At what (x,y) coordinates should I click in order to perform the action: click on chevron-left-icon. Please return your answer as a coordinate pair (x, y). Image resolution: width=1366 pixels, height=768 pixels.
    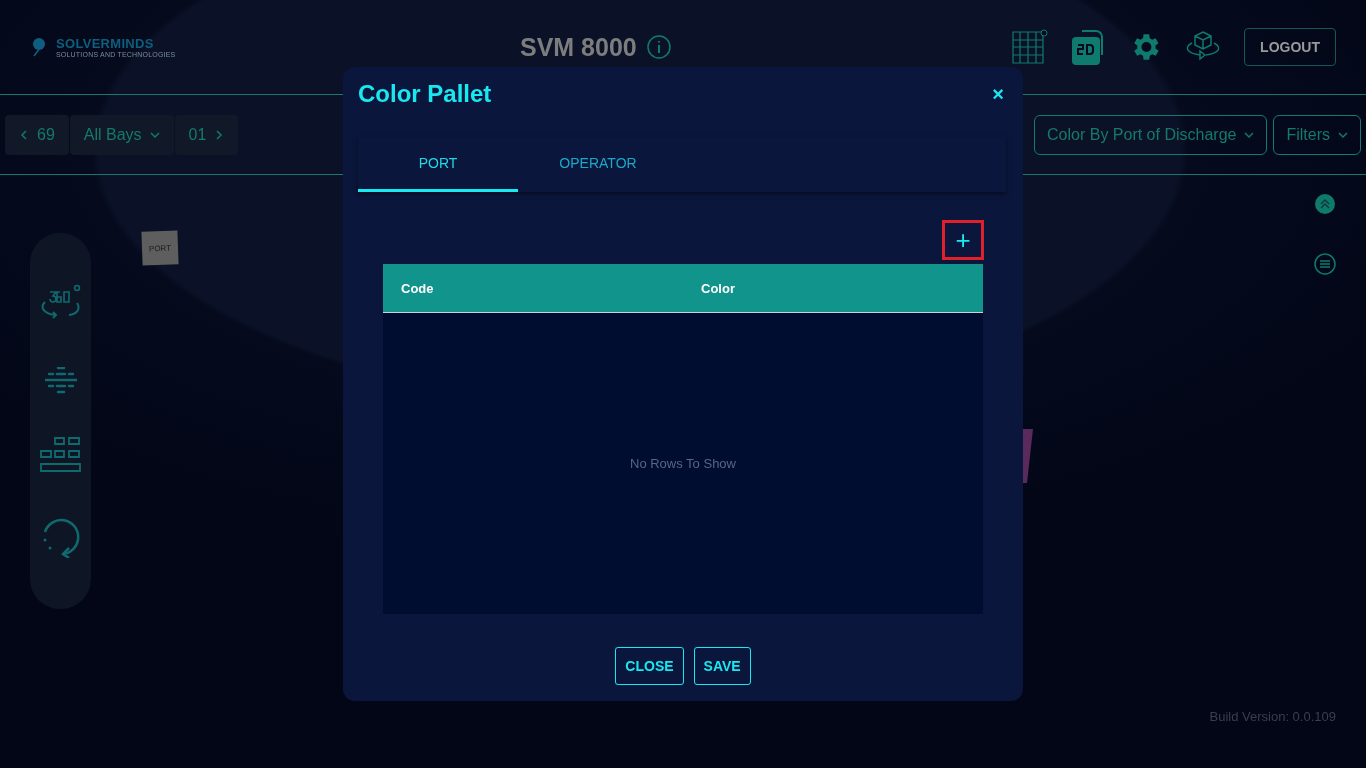
    Looking at the image, I should click on (24, 134).